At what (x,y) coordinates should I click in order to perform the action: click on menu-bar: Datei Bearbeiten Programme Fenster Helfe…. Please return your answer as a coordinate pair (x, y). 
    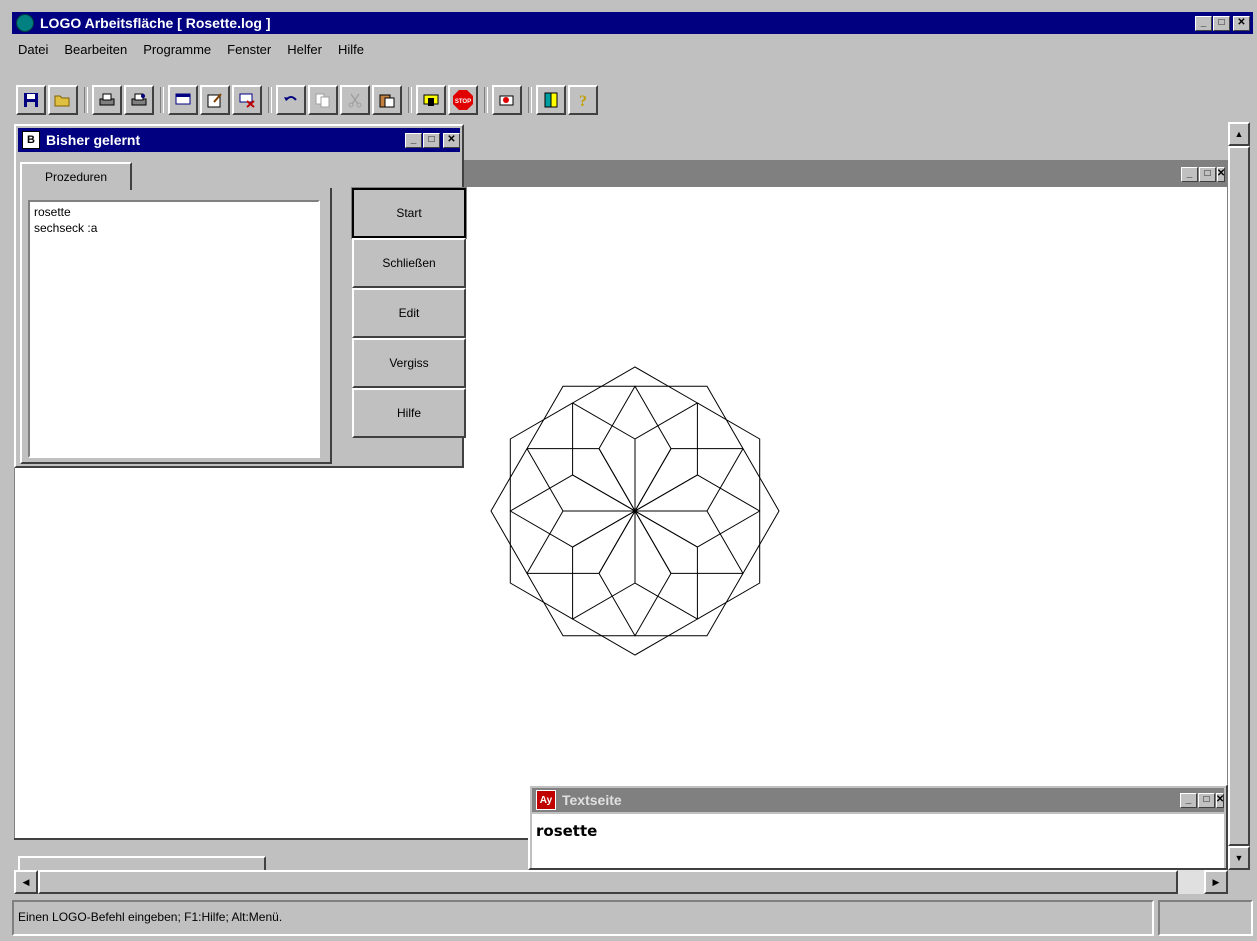
    Looking at the image, I should click on (633, 49).